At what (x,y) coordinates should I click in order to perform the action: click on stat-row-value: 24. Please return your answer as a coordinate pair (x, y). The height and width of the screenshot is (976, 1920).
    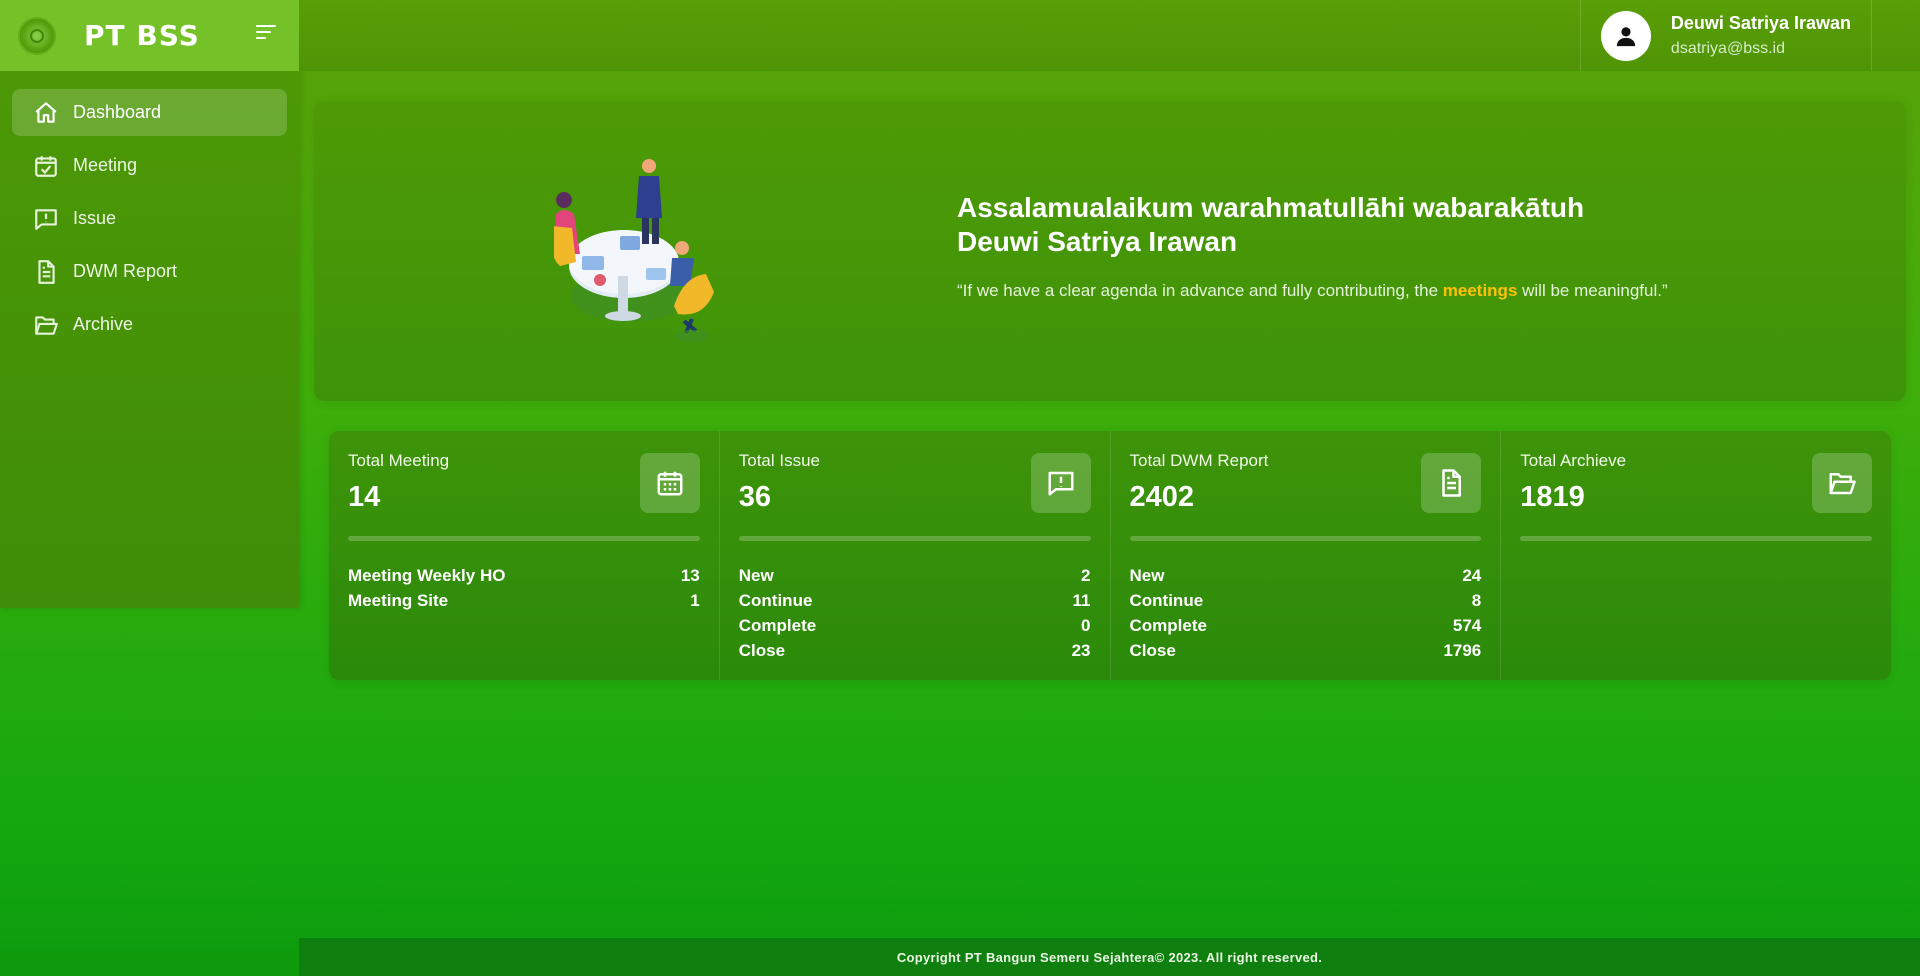
    Looking at the image, I should click on (1472, 575).